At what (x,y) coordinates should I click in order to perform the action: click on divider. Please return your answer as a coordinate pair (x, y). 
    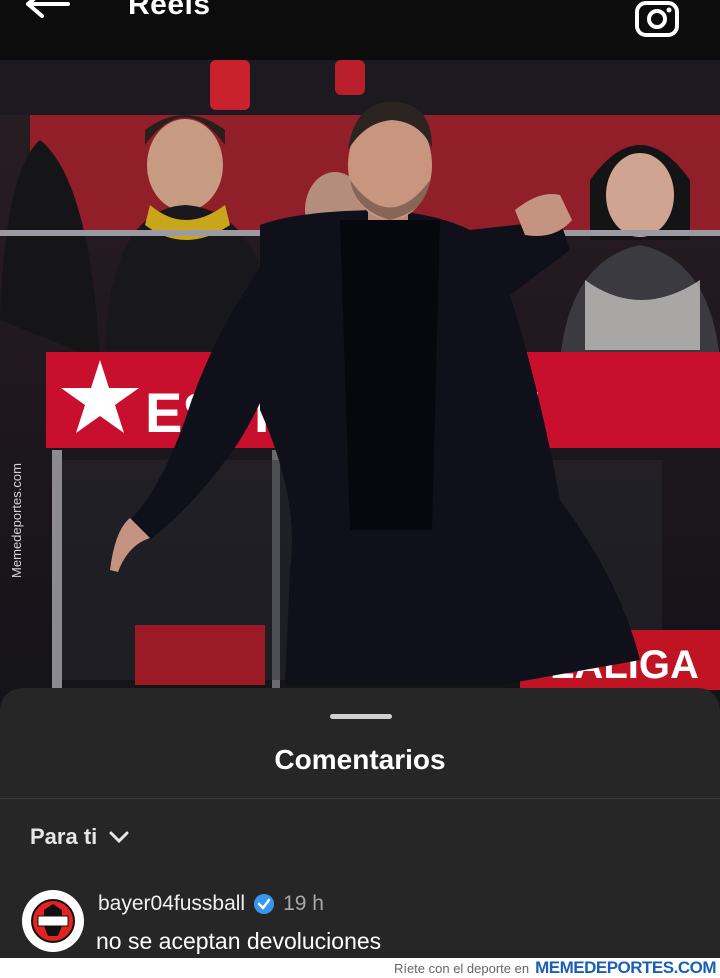
    Looking at the image, I should click on (360, 798).